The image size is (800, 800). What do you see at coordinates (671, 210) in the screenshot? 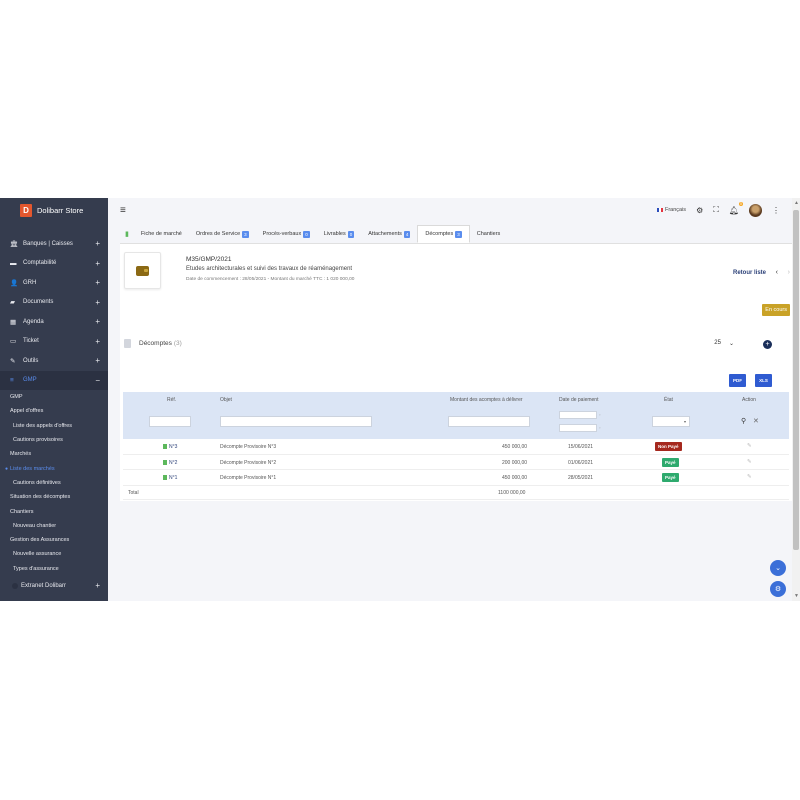
I see `language-selector: Français` at bounding box center [671, 210].